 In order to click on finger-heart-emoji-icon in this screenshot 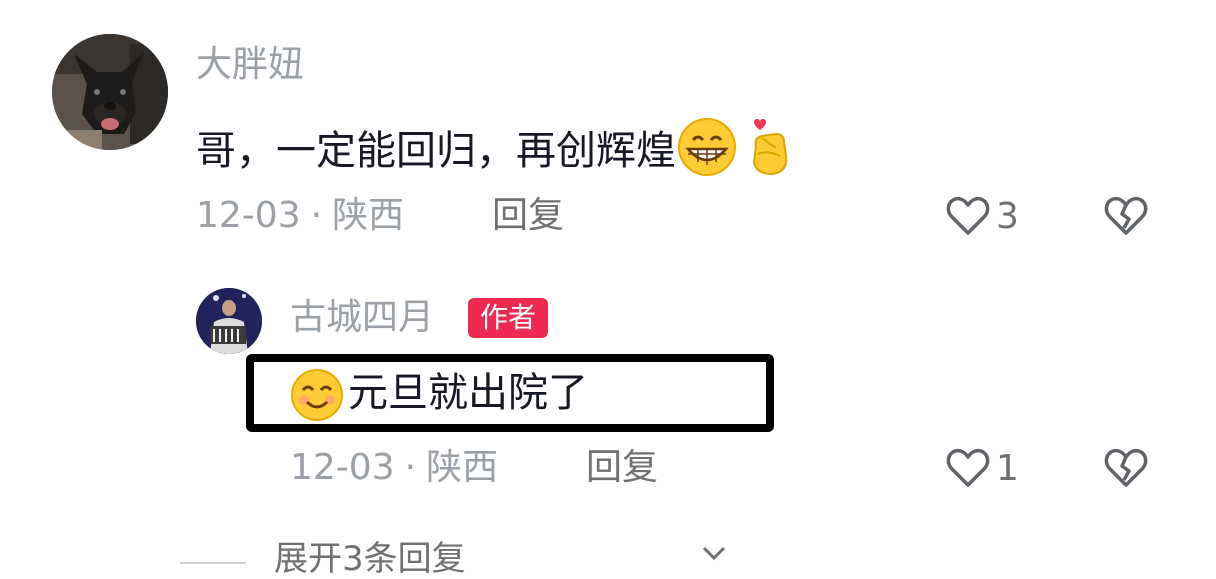, I will do `click(771, 150)`.